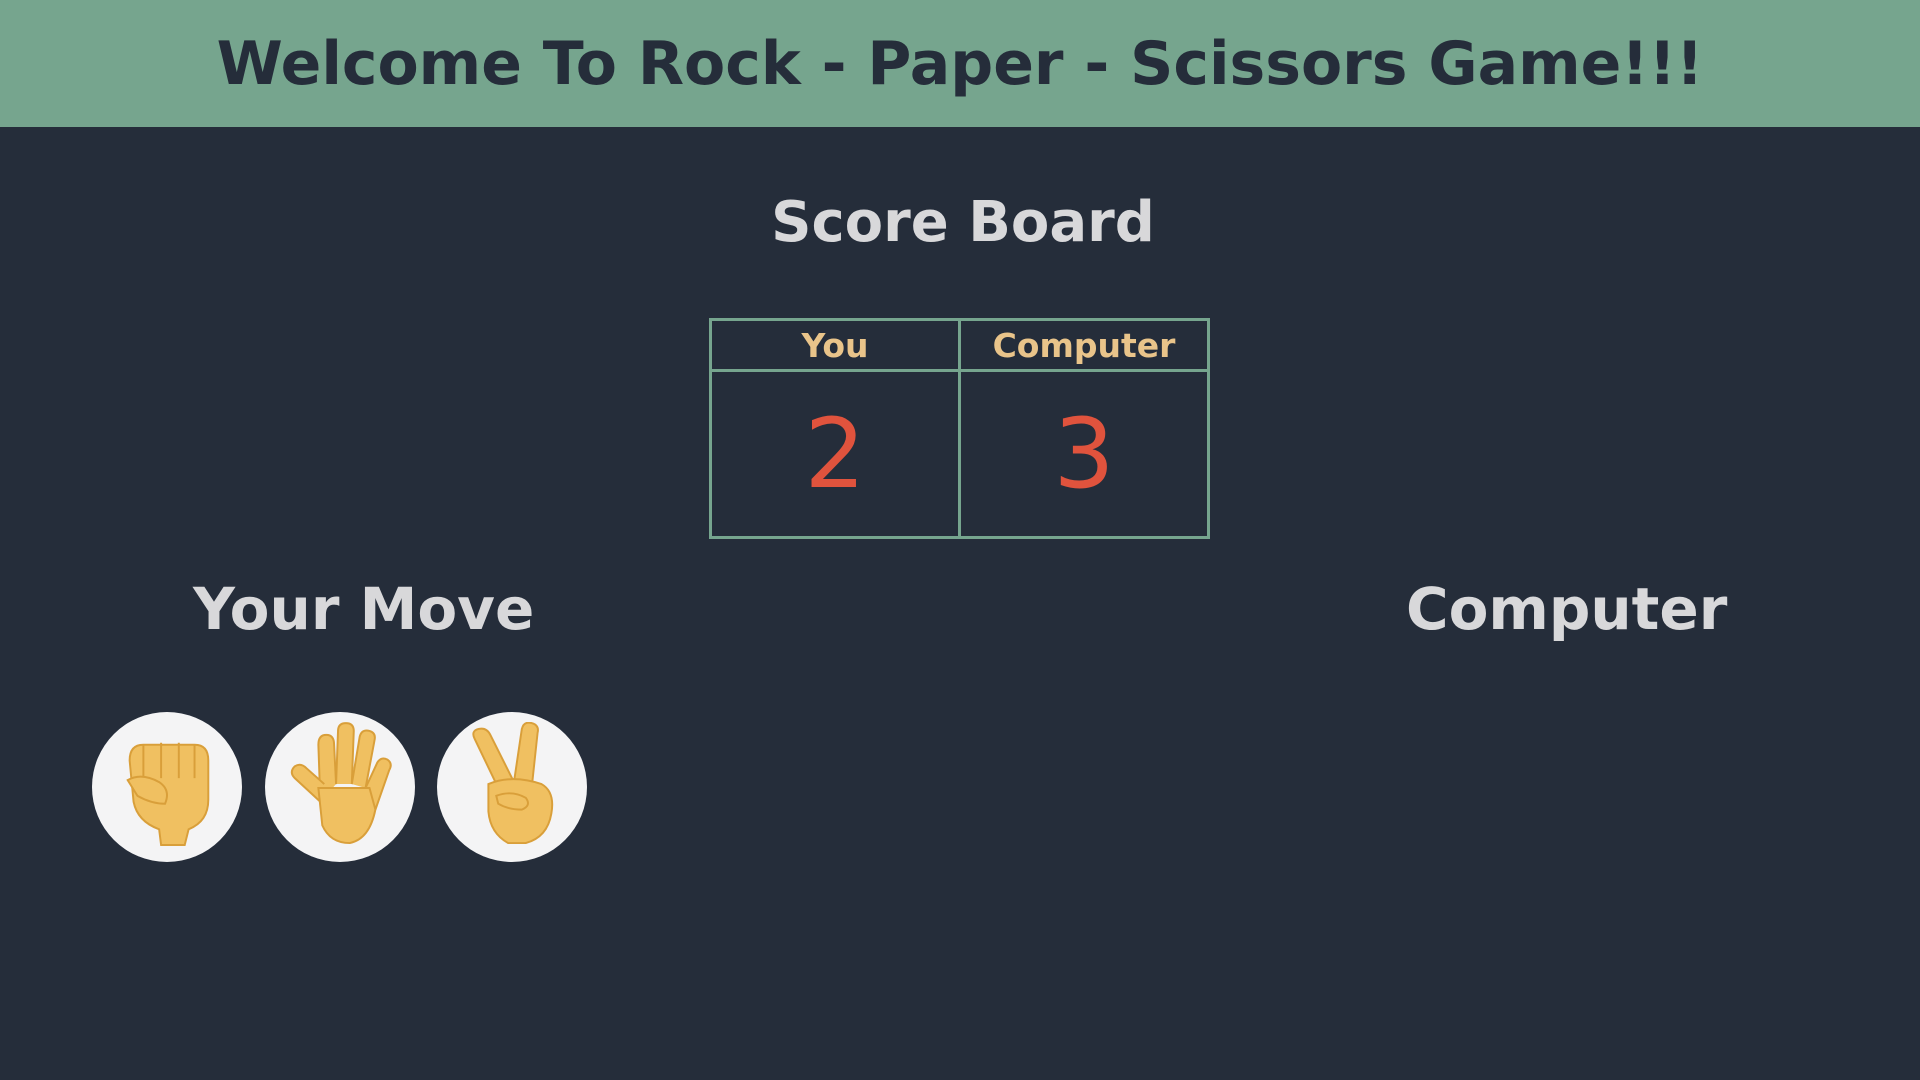 The width and height of the screenshot is (1920, 1080). What do you see at coordinates (168, 794) in the screenshot?
I see `fist-icon` at bounding box center [168, 794].